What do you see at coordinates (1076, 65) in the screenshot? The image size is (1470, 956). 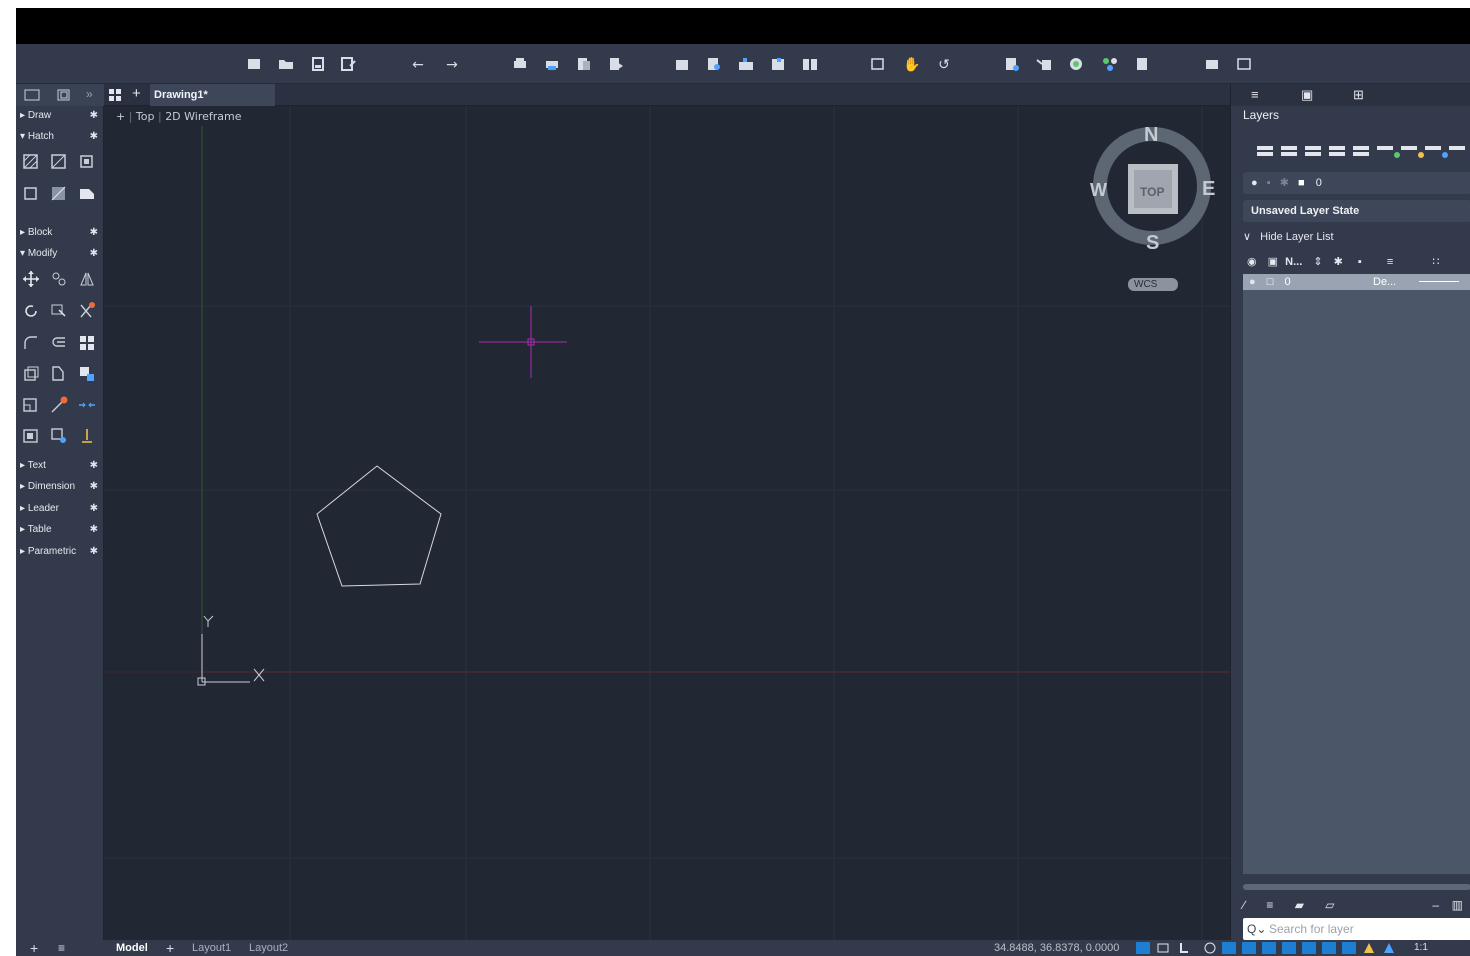 I see `purge-icon` at bounding box center [1076, 65].